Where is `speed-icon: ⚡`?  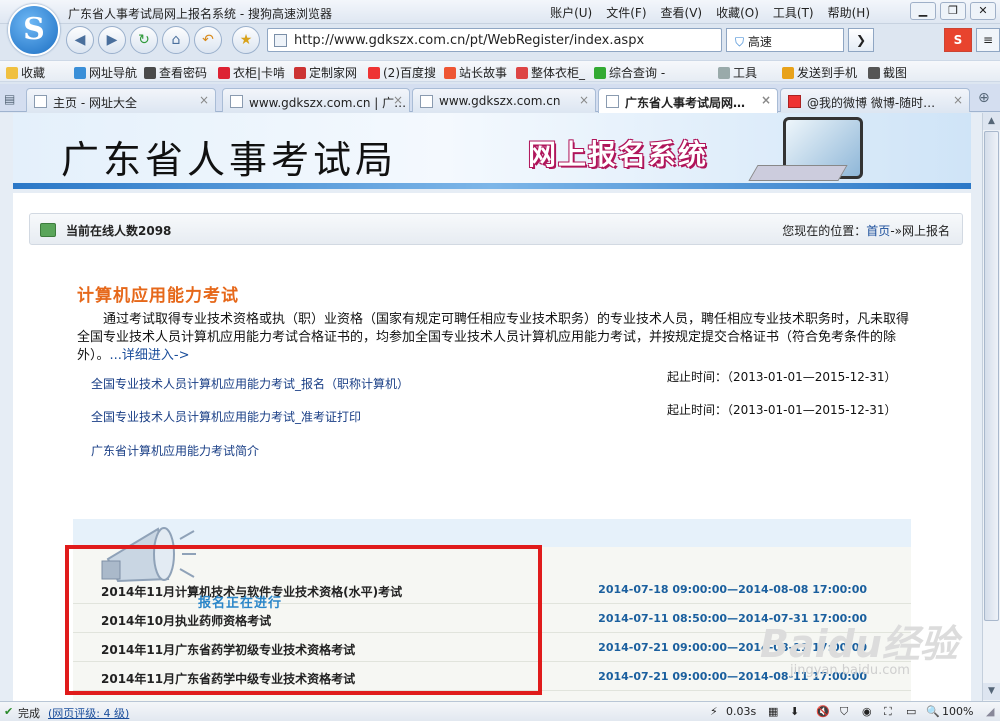
speed-icon: ⚡ is located at coordinates (714, 711).